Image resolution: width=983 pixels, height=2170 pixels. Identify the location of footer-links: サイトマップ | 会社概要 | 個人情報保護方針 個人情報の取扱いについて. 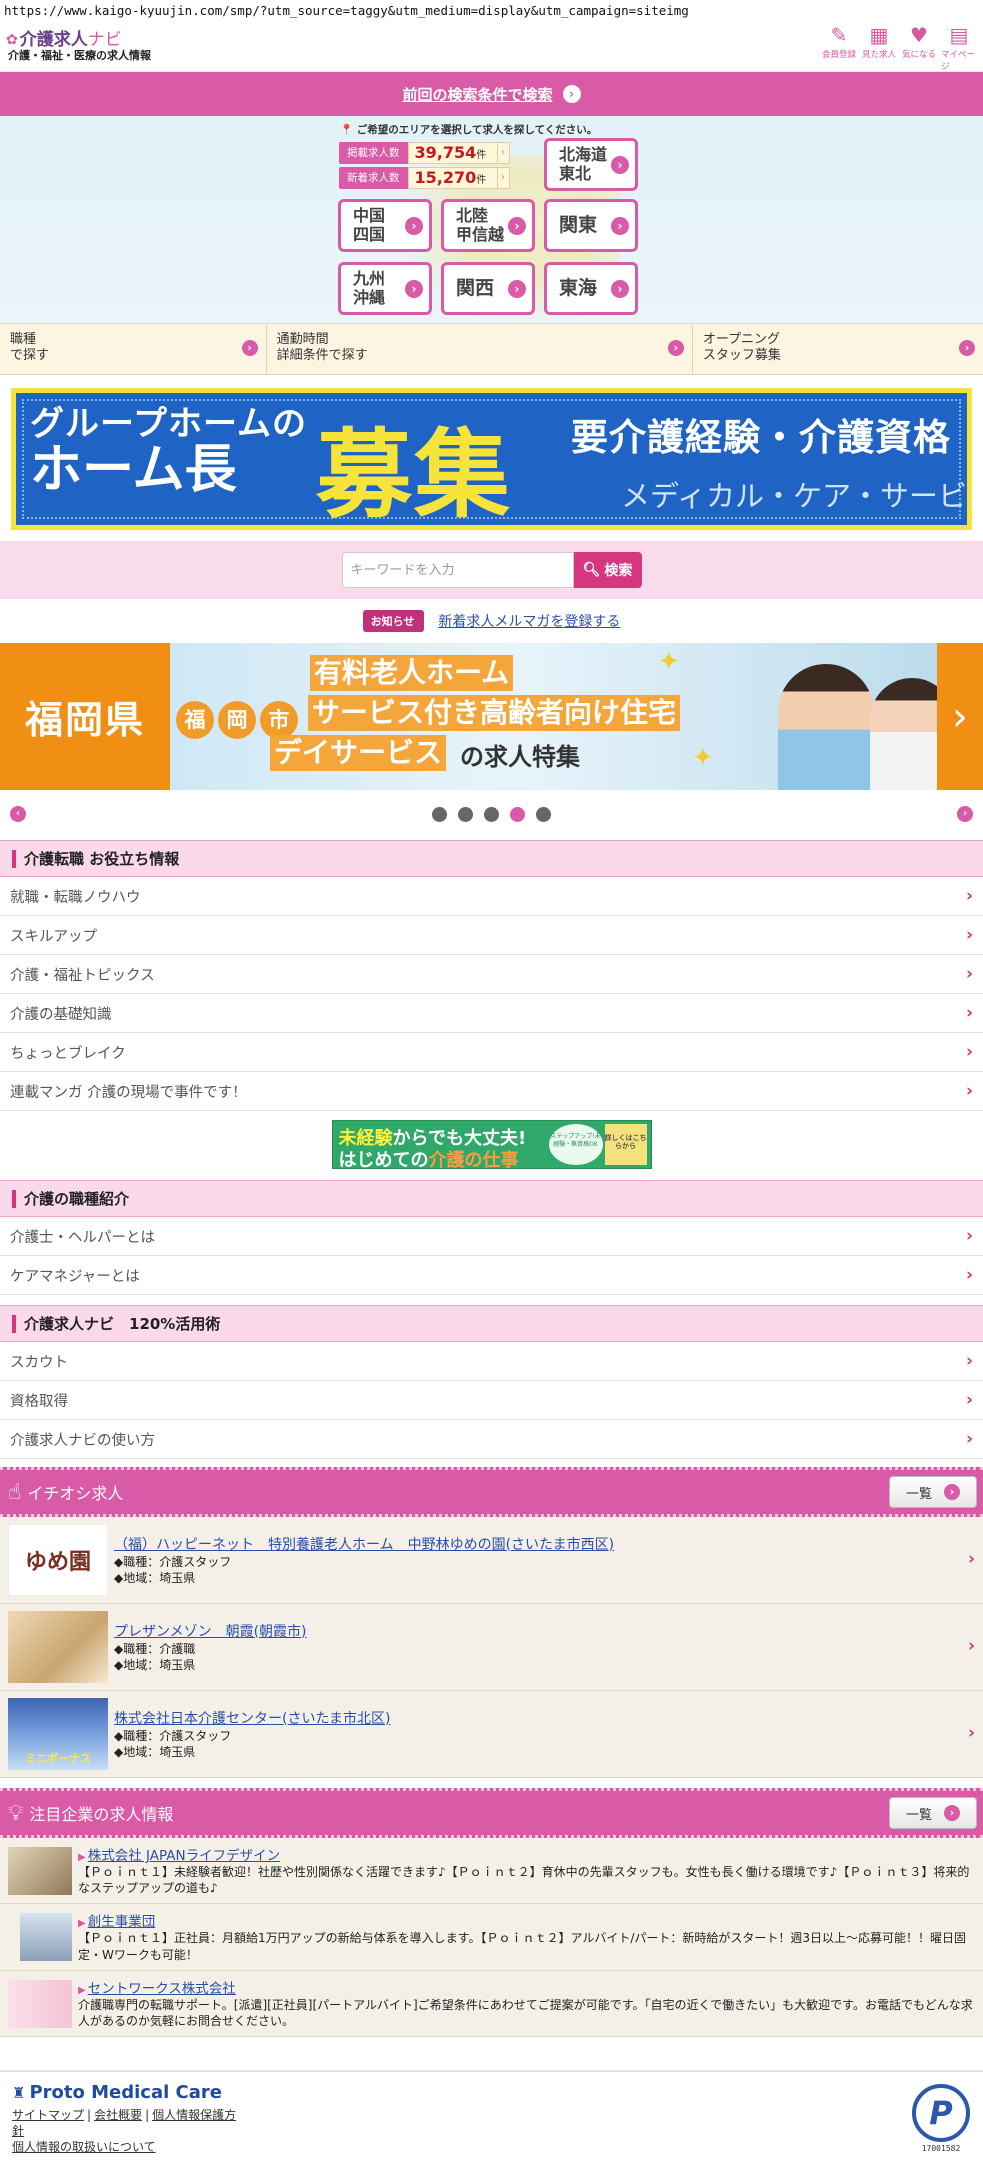
(124, 2131).